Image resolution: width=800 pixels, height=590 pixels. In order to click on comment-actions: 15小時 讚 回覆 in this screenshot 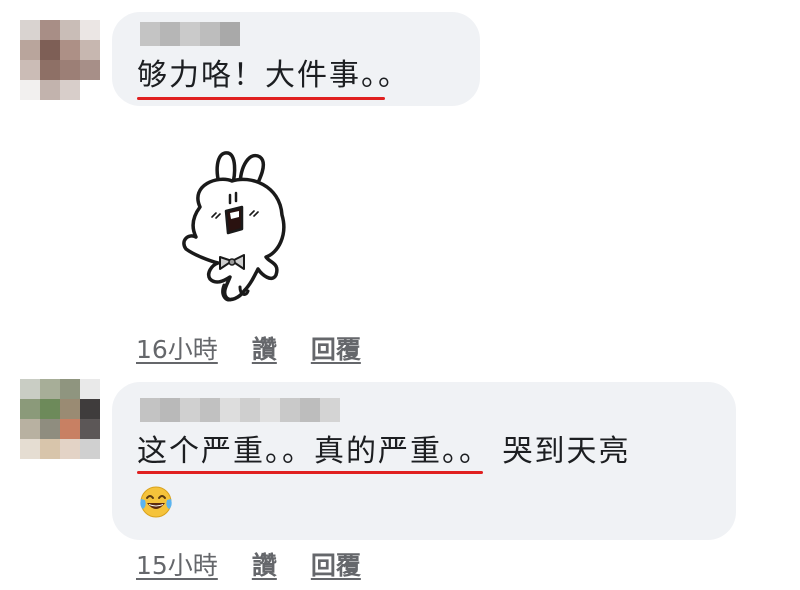, I will do `click(248, 564)`.